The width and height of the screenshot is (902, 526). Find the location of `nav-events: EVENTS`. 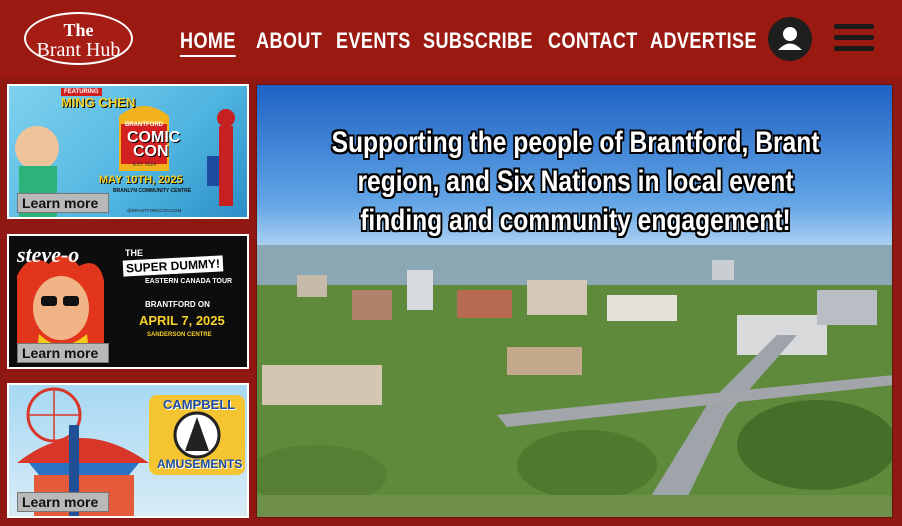

nav-events: EVENTS is located at coordinates (373, 41).